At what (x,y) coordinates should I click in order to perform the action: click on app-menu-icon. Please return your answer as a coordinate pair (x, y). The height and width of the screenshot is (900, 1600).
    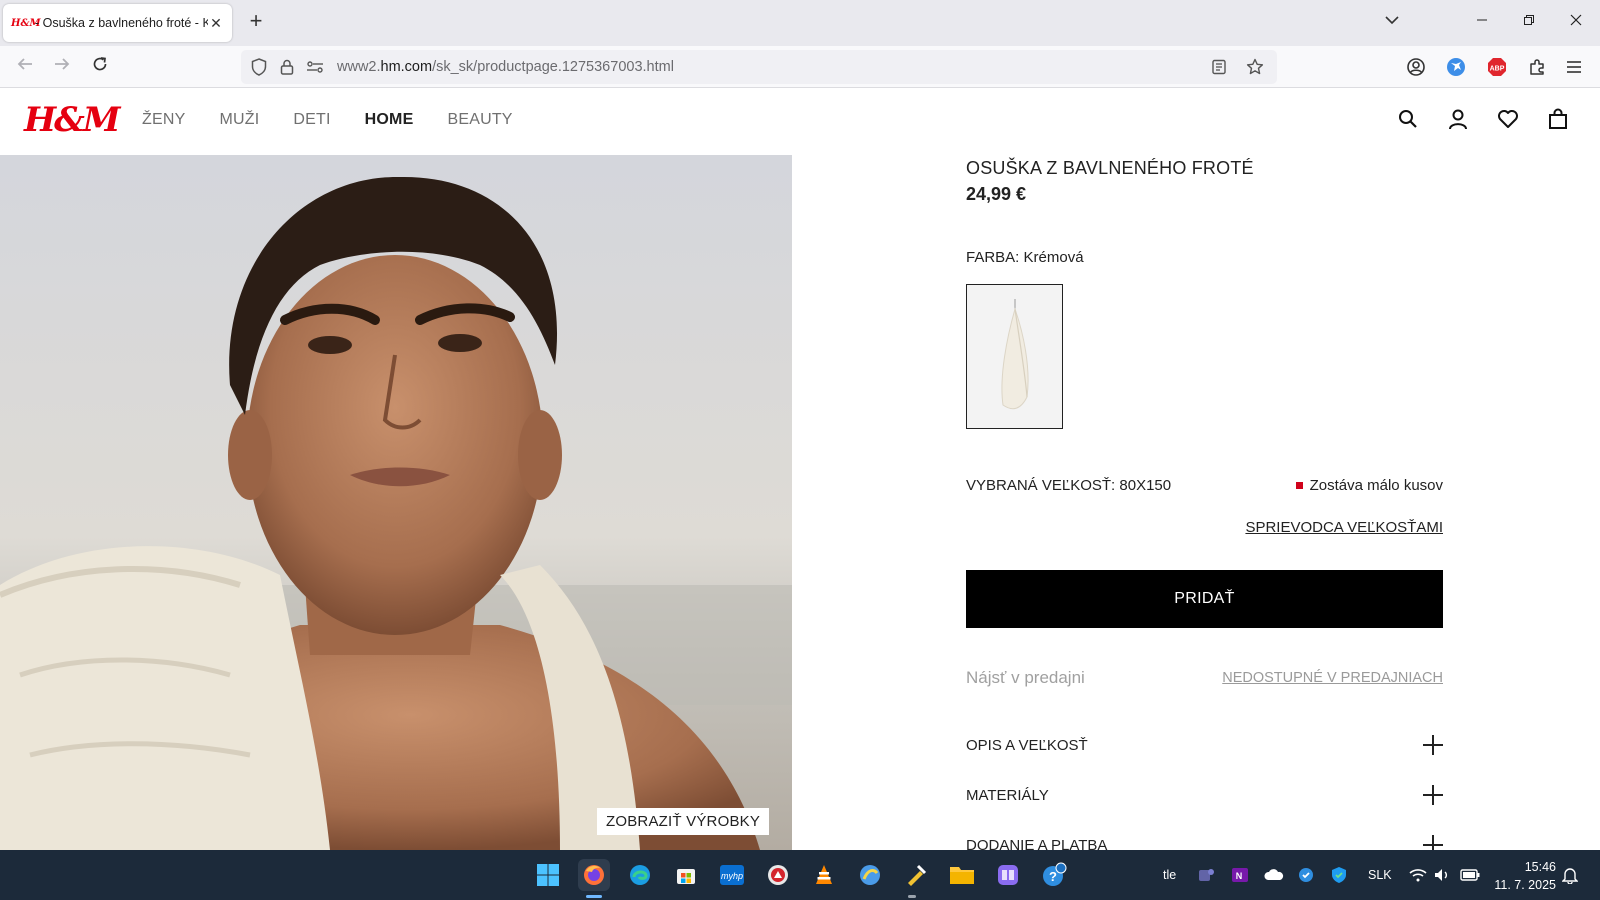
    Looking at the image, I should click on (1574, 67).